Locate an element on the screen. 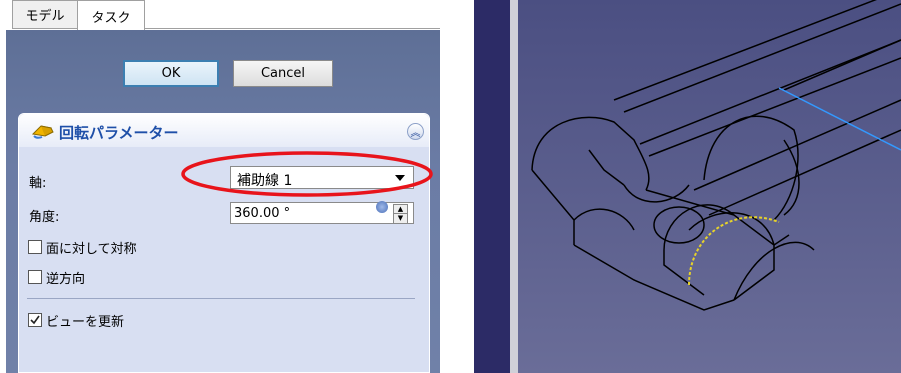  tab-task-label: タスク is located at coordinates (111, 18).